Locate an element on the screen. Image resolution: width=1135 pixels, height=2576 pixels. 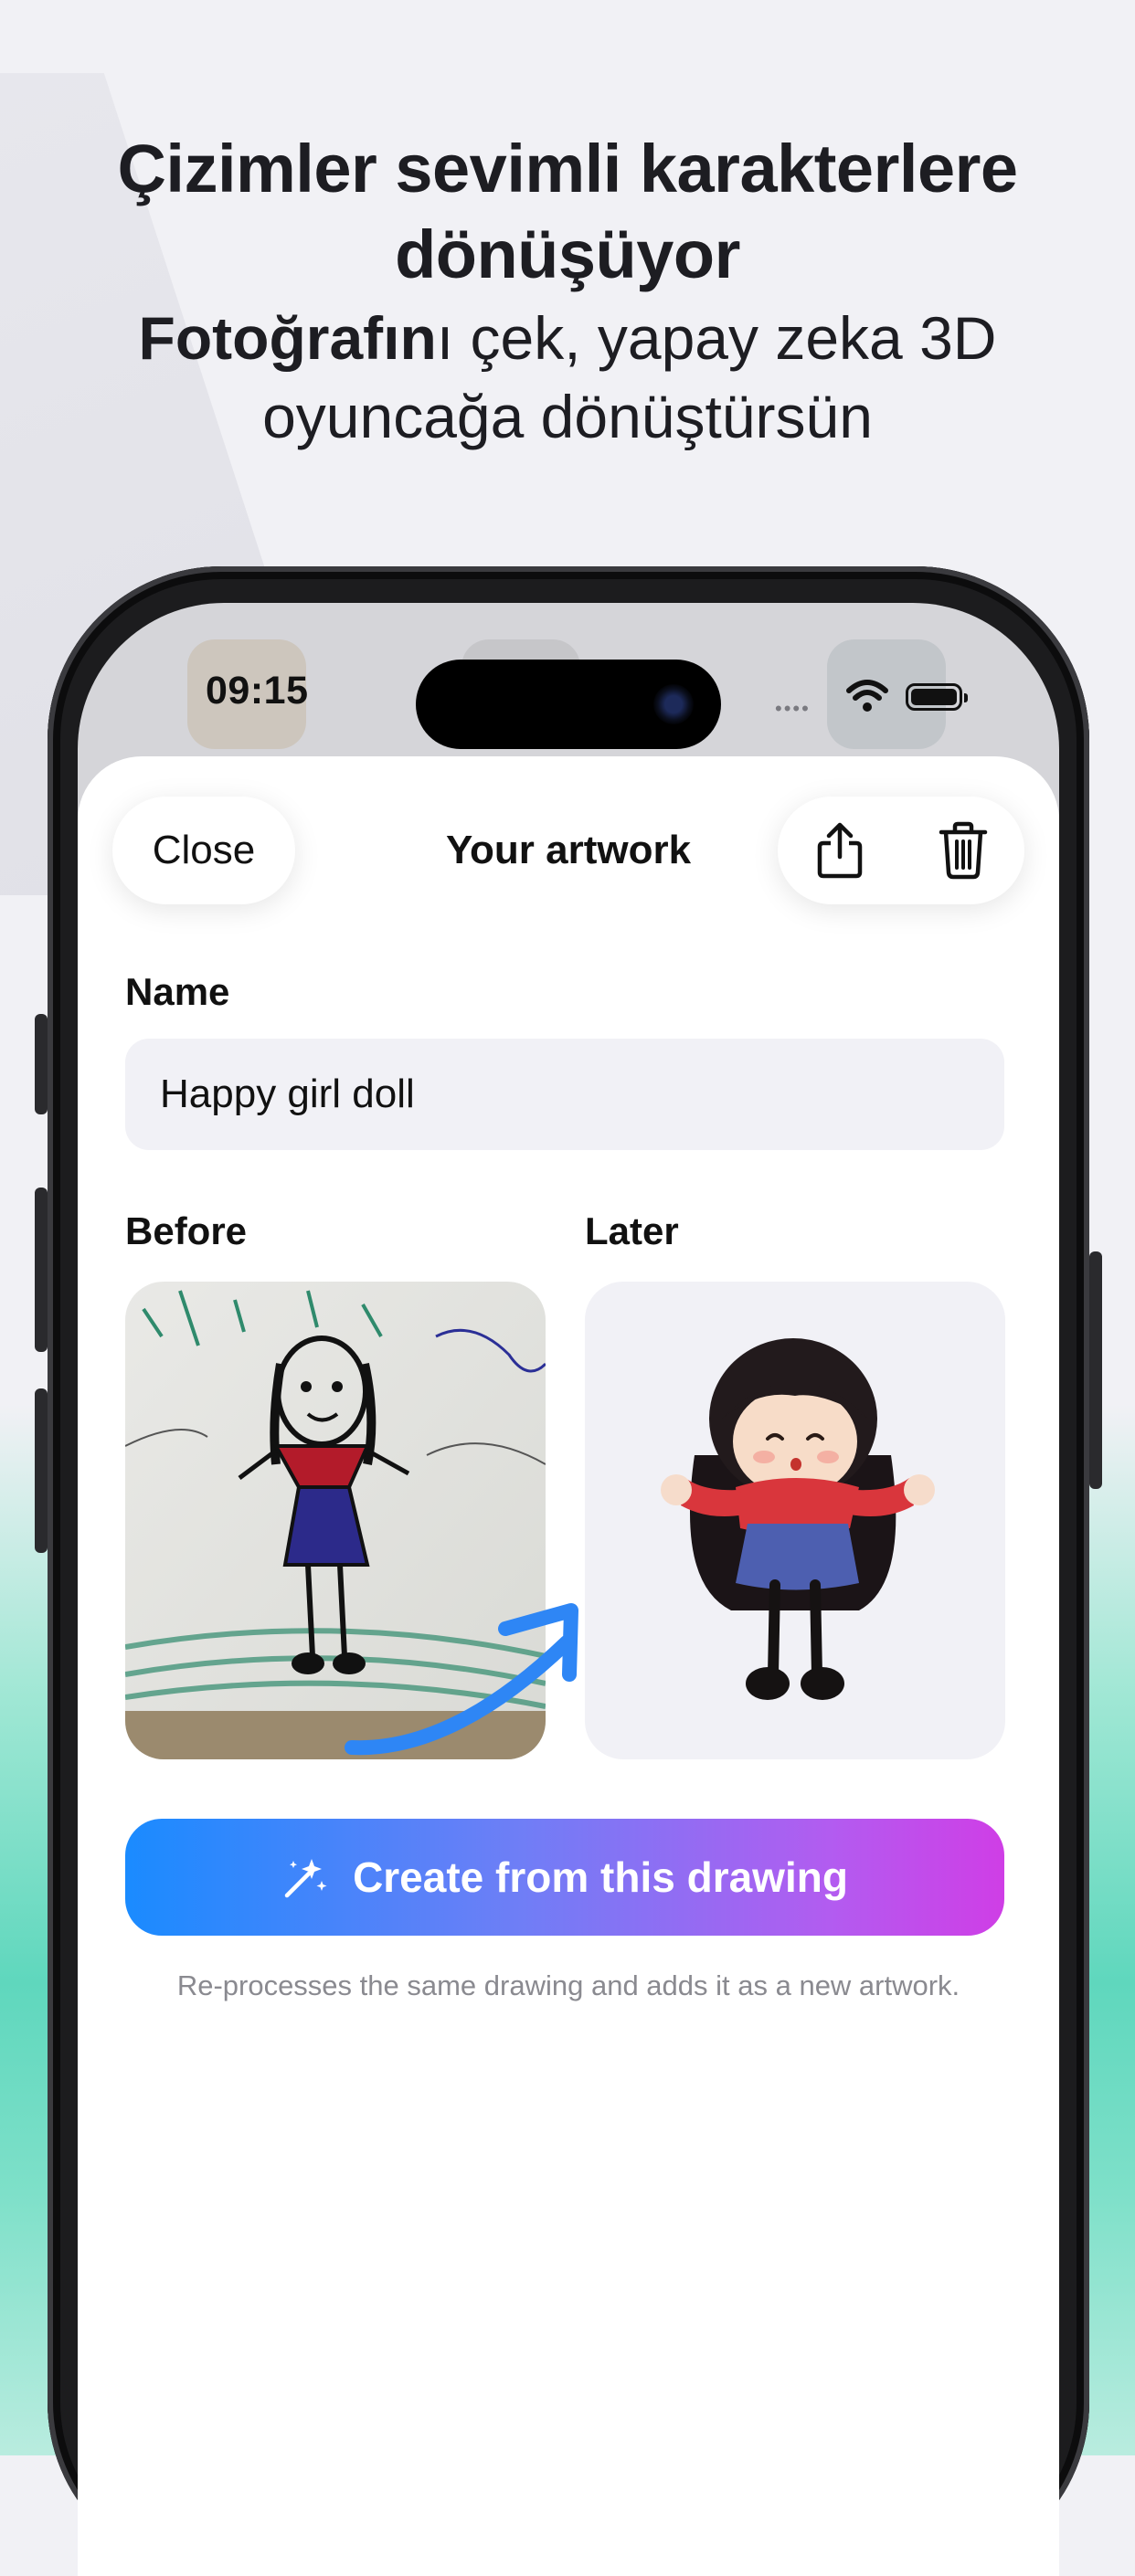
share-icon is located at coordinates (839, 851).